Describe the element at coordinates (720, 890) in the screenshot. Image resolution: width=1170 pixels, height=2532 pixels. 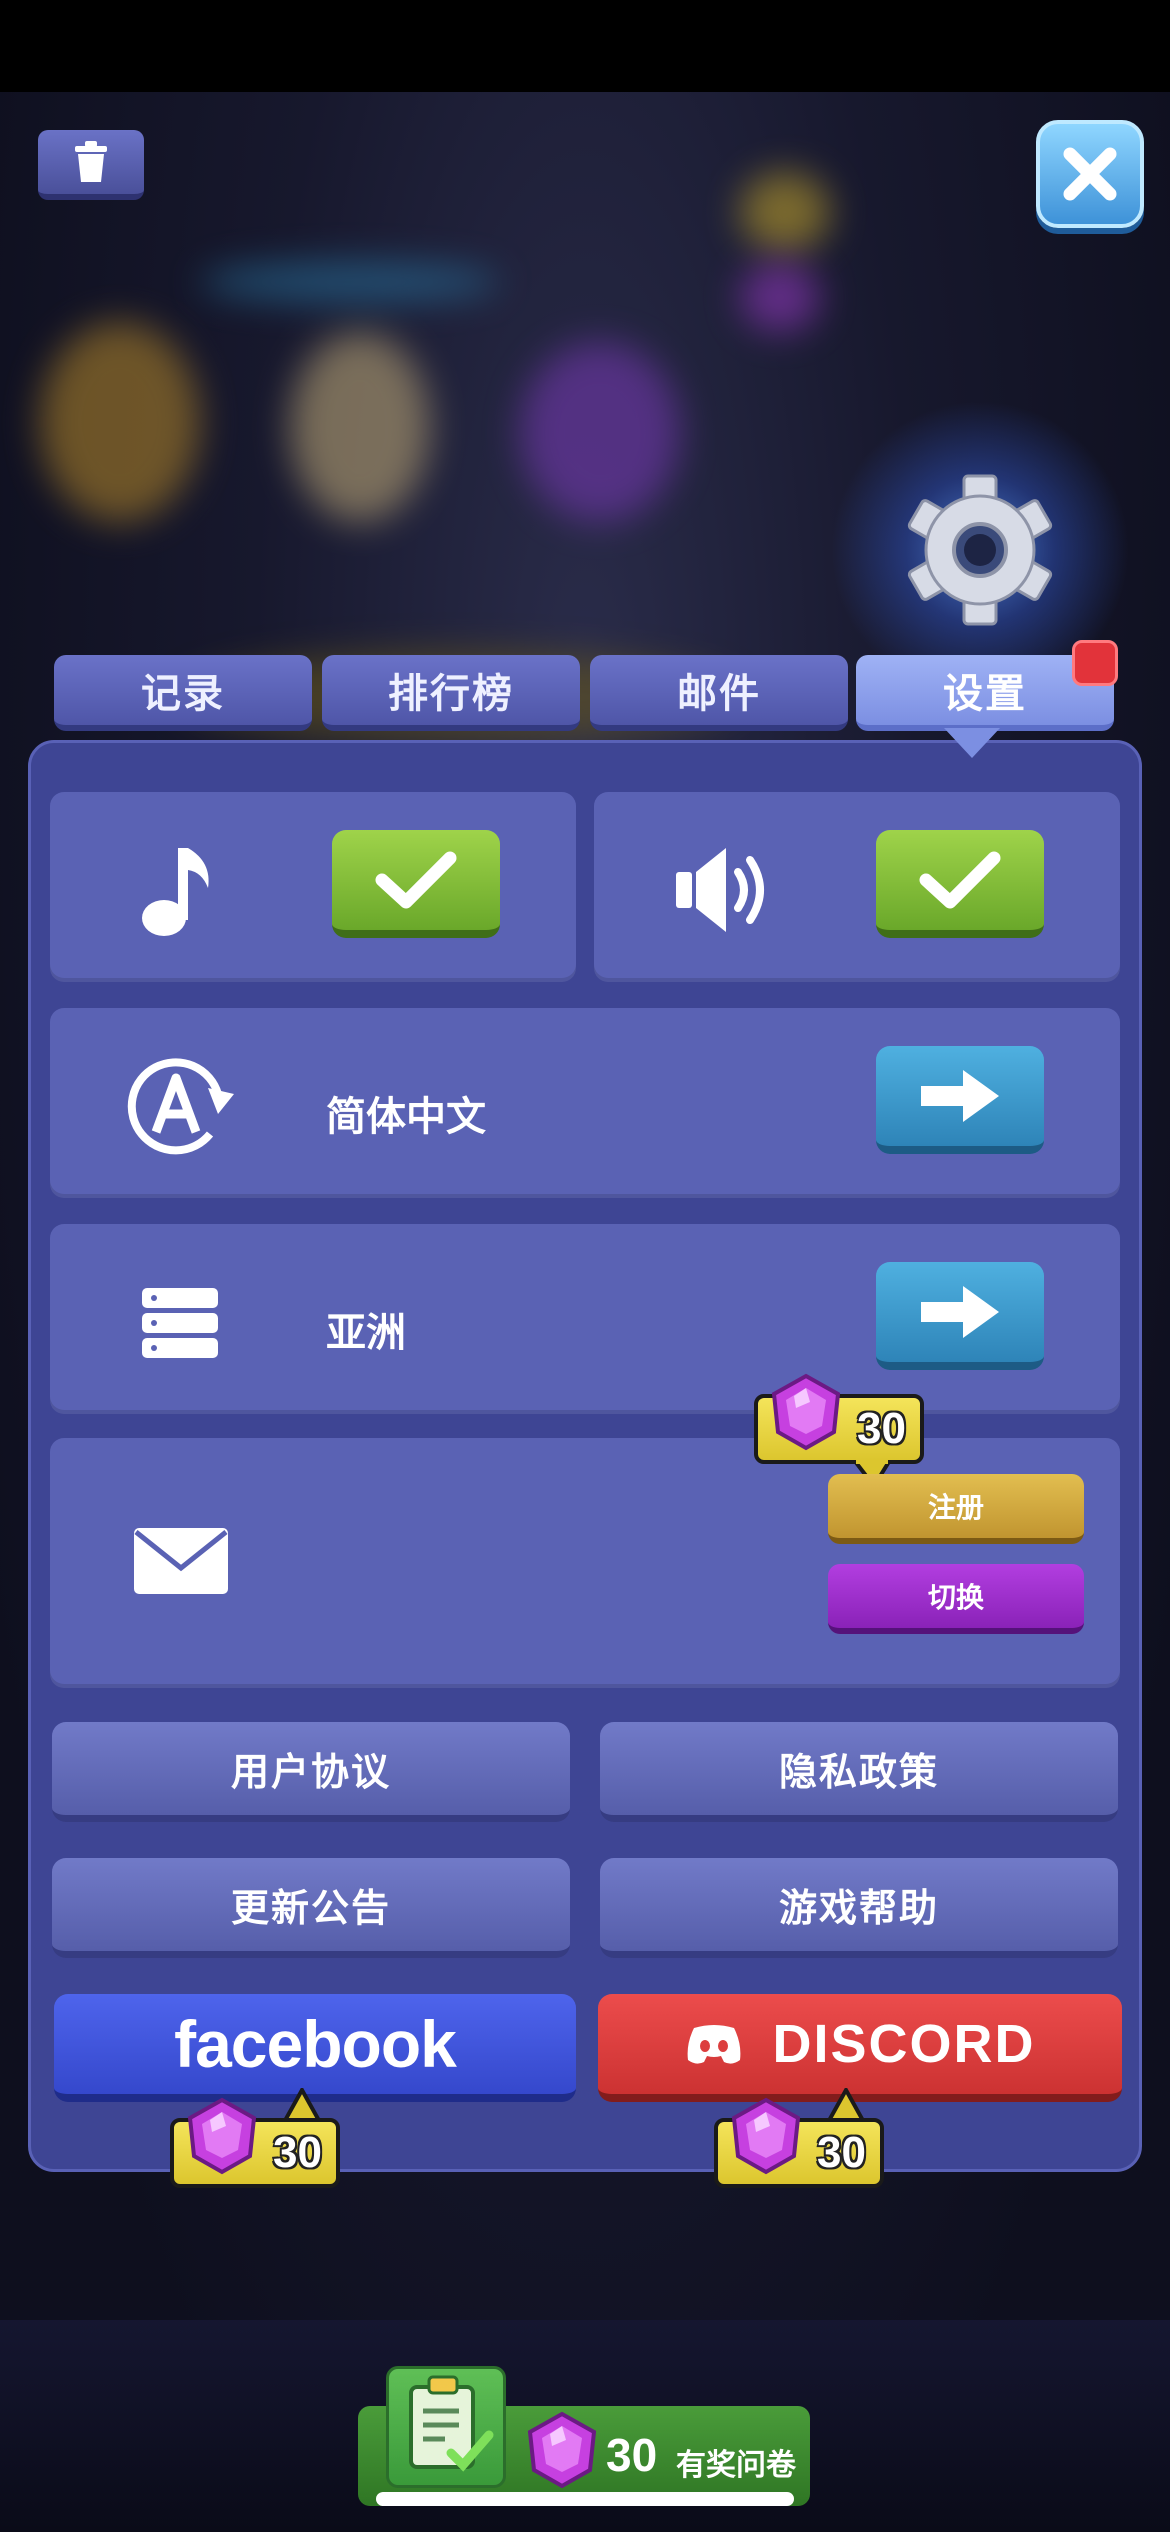
I see `speaker-icon` at that location.